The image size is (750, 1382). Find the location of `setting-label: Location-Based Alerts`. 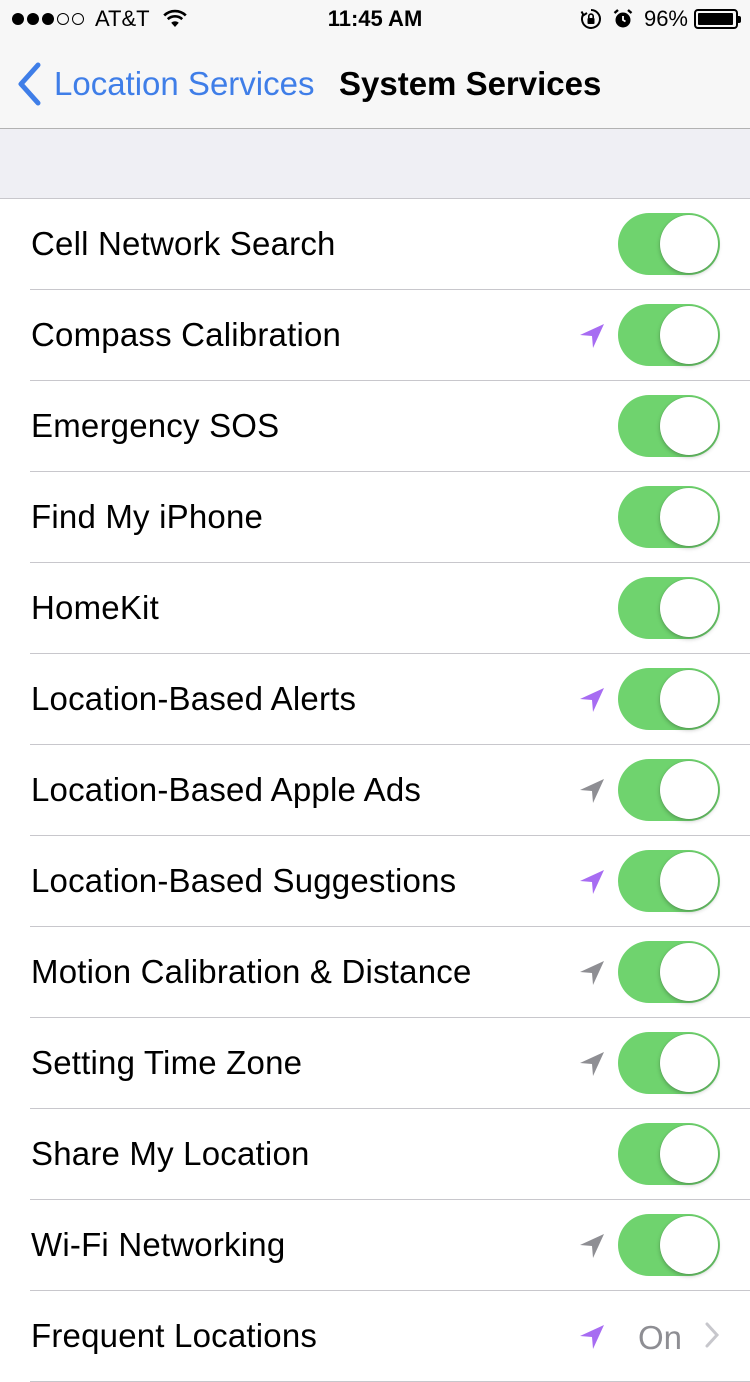

setting-label: Location-Based Alerts is located at coordinates (194, 698).